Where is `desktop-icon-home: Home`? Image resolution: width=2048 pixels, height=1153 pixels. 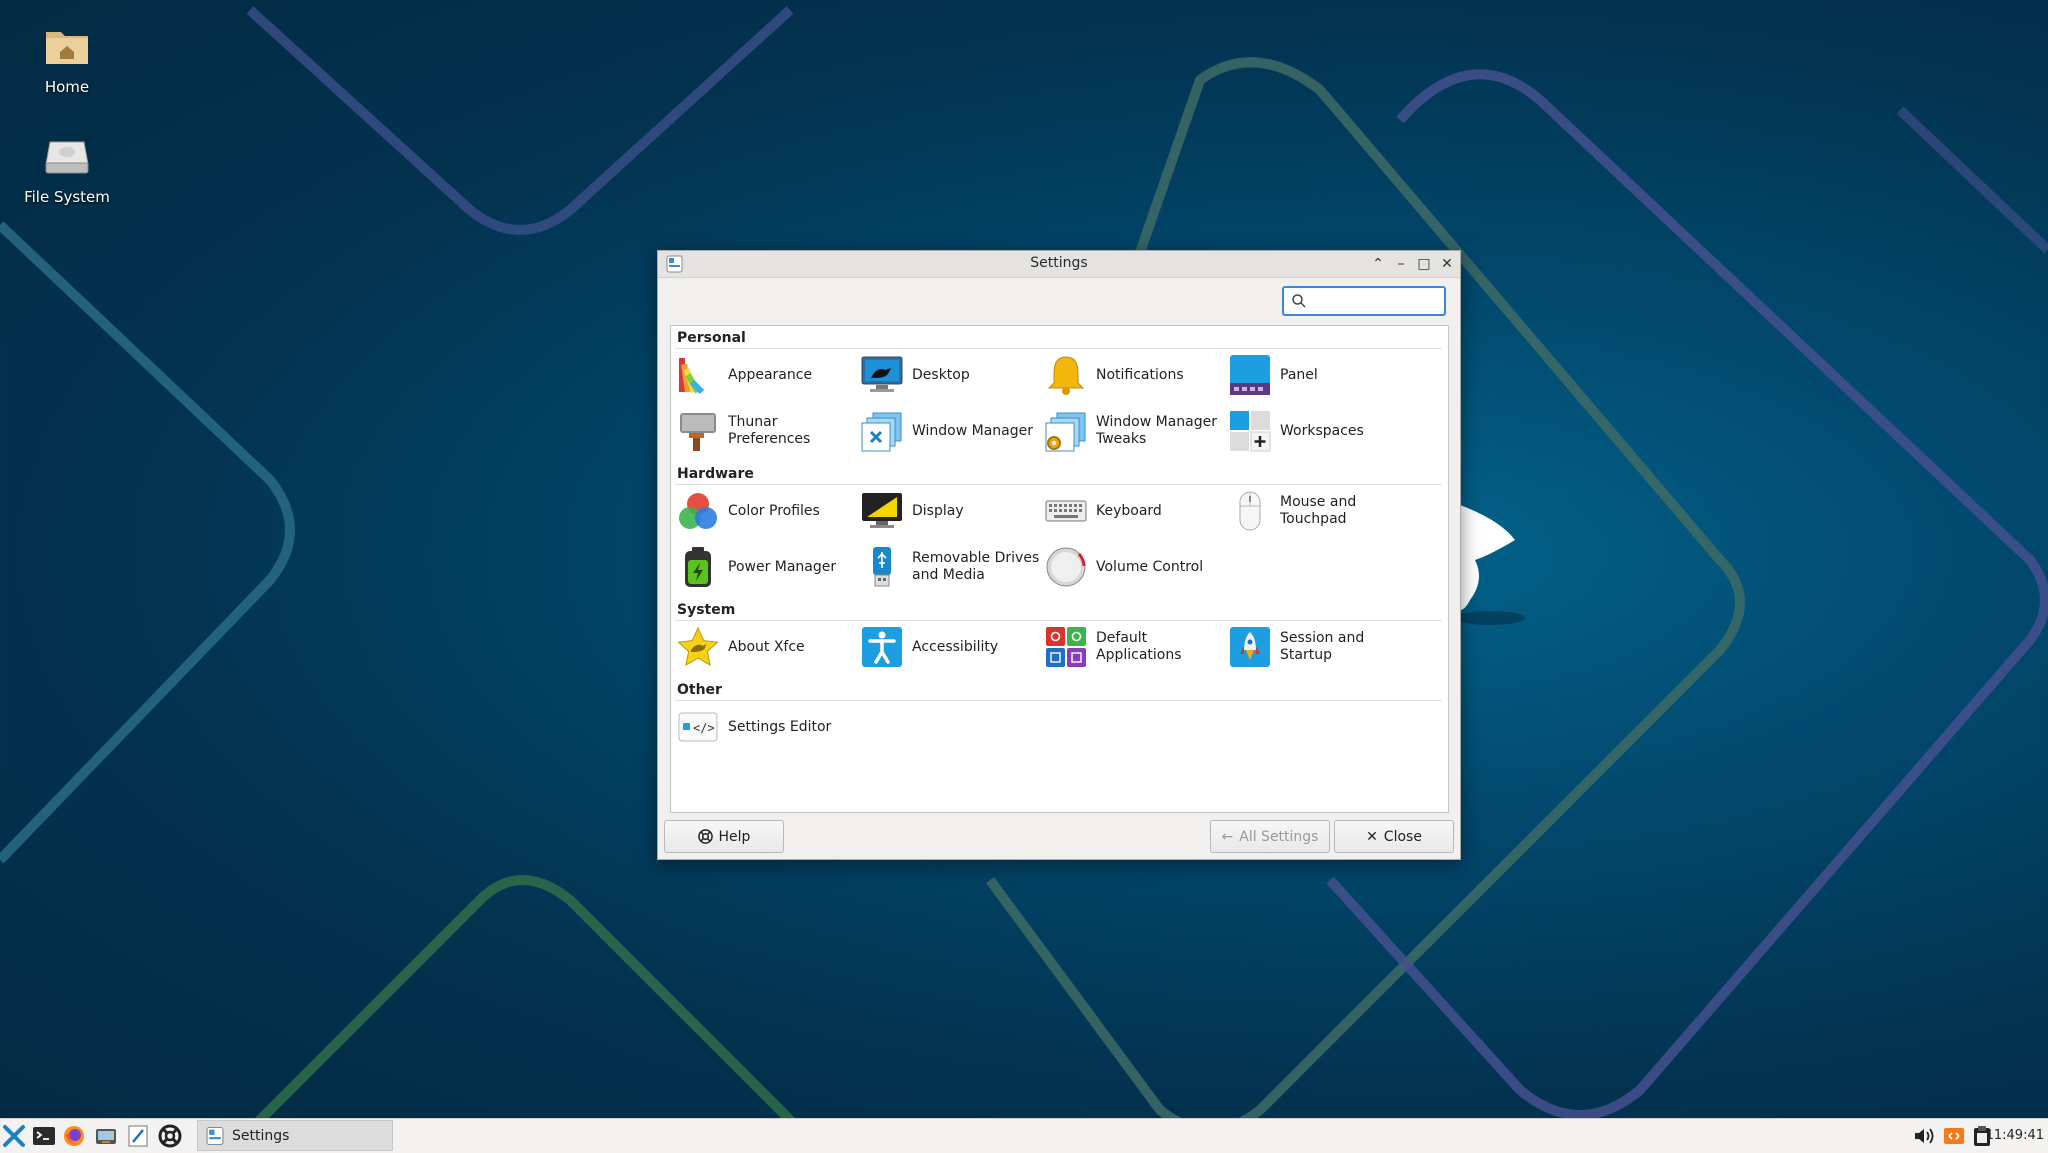
desktop-icon-home: Home is located at coordinates (67, 59).